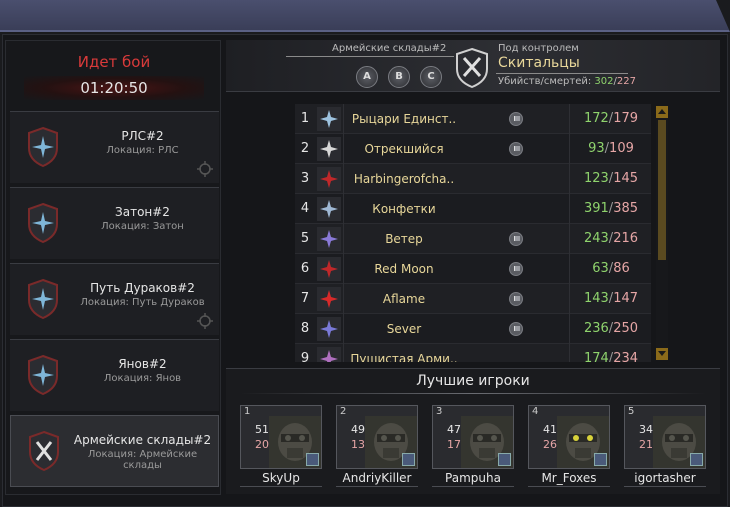 This screenshot has height=507, width=730. Describe the element at coordinates (569, 437) in the screenshot. I see `player-card: 4 41 26` at that location.